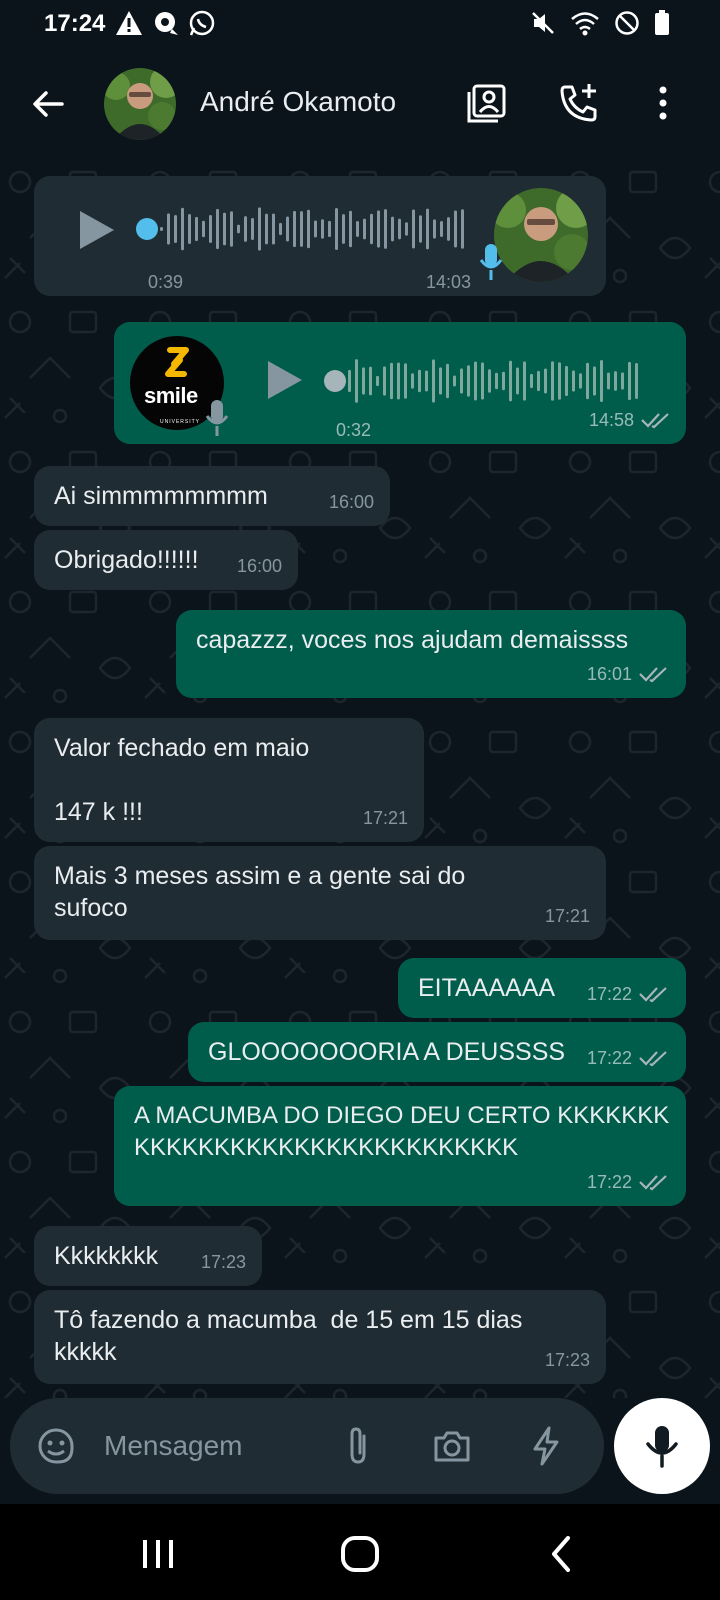  I want to click on sticker-icon, so click(56, 1446).